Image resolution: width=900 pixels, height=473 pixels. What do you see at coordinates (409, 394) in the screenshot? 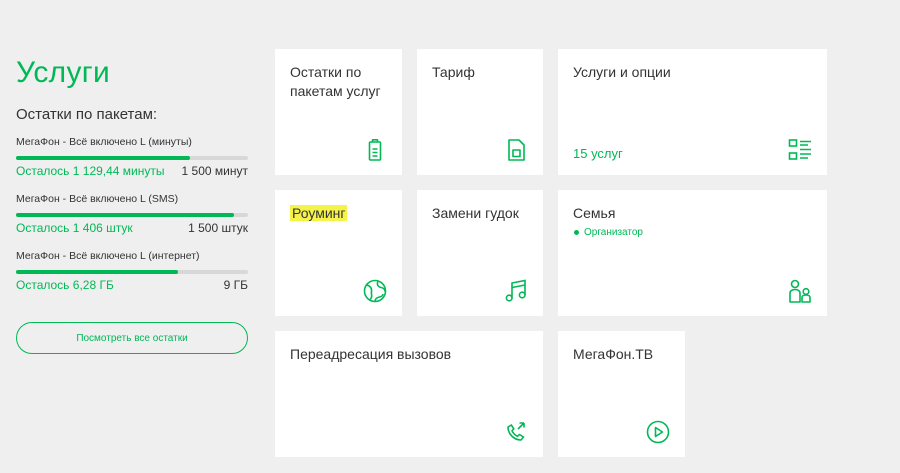
I see `card-forwarding: Переадресация вызовов` at bounding box center [409, 394].